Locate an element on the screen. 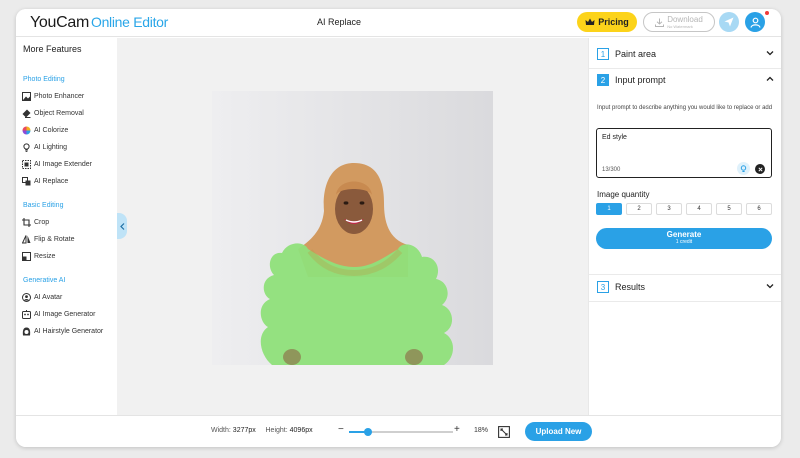 The width and height of the screenshot is (800, 458). char-counter: 13/300 is located at coordinates (611, 170).